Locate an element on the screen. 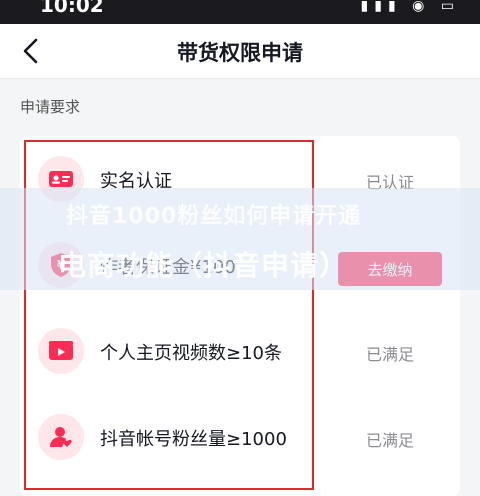 Image resolution: width=480 pixels, height=496 pixels. status-icons: ▮▮▮ ◉ ▭ is located at coordinates (410, 7).